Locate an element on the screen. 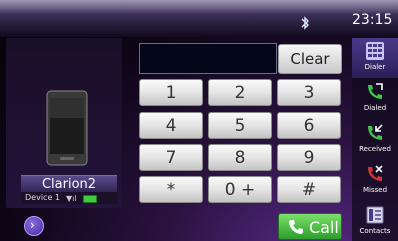  smartphone-icon is located at coordinates (67, 128).